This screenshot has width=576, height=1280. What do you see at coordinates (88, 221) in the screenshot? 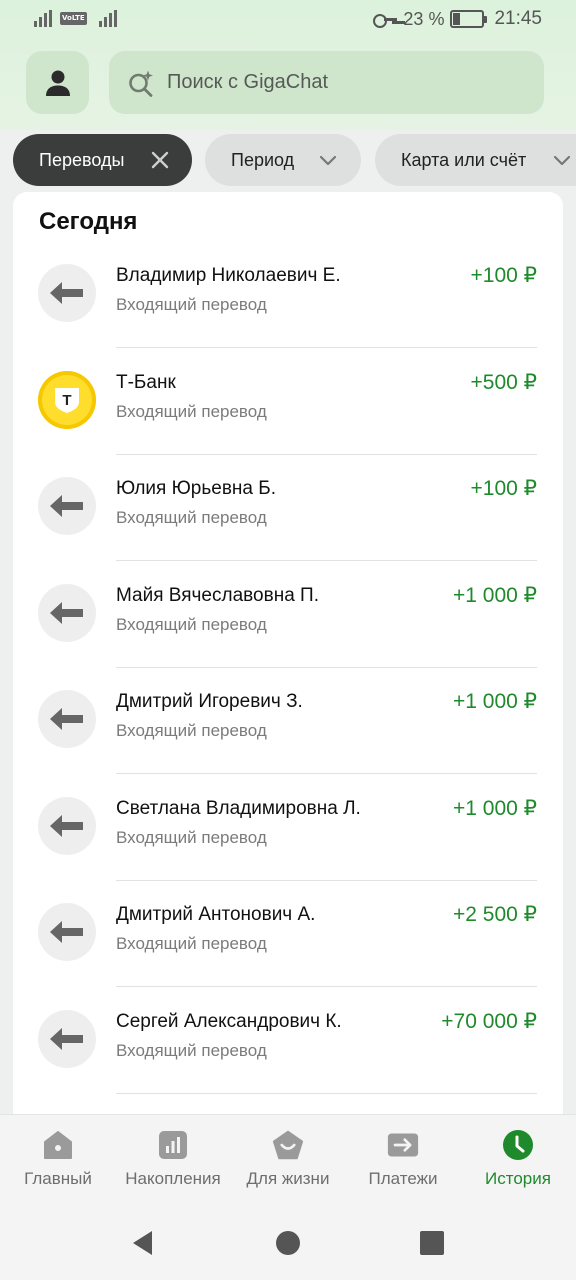
I see `section-title: Сегодня` at bounding box center [88, 221].